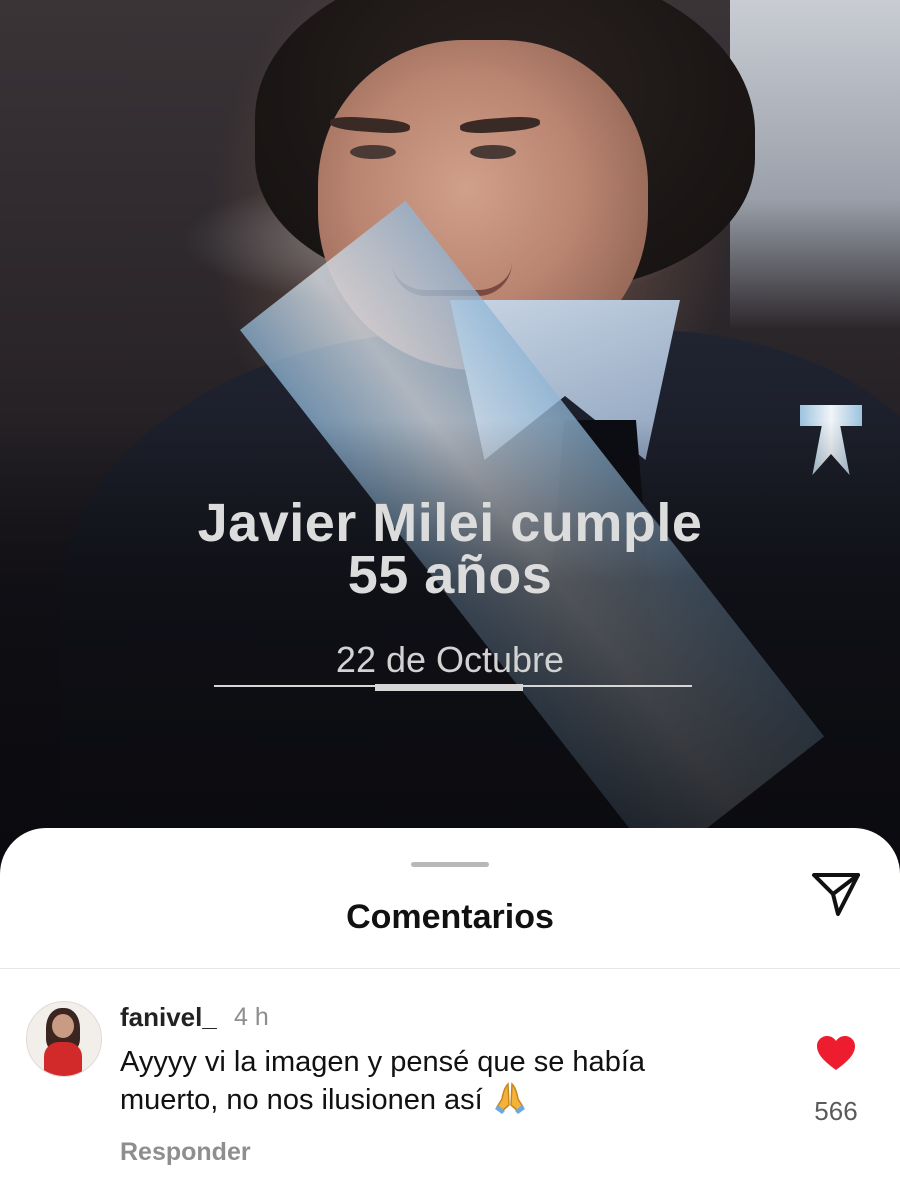 This screenshot has height=1200, width=900. I want to click on heart-shape, so click(836, 1053).